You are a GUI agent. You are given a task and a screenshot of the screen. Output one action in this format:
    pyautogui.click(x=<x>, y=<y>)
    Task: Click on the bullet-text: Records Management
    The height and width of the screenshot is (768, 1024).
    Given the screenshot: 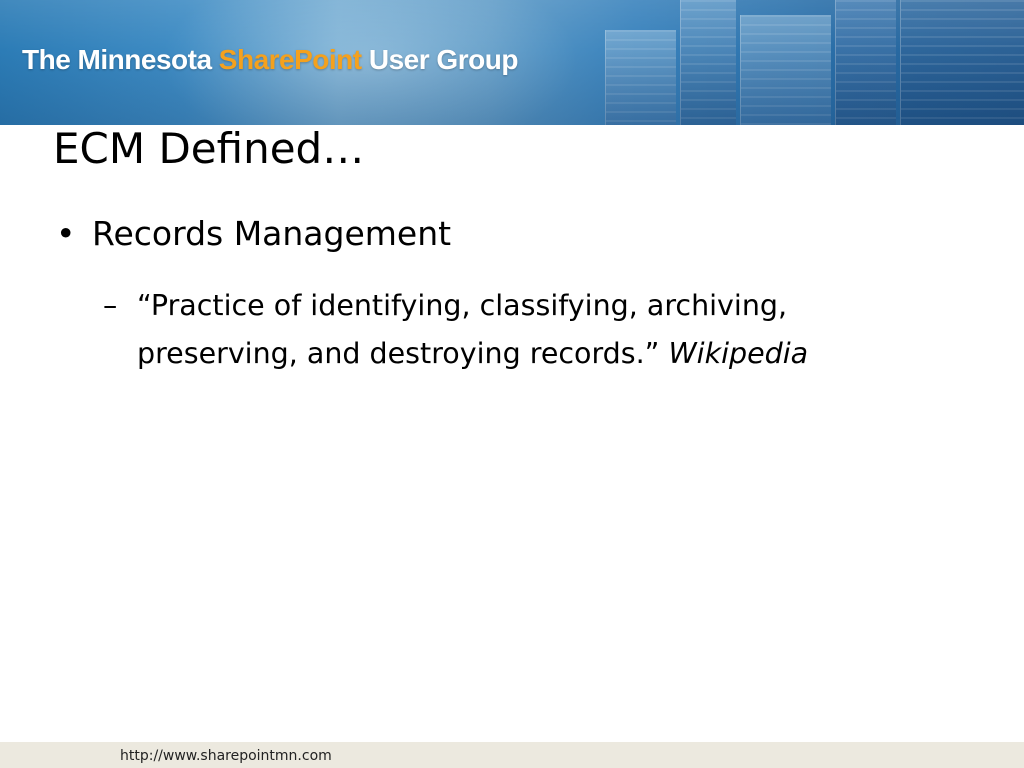 What is the action you would take?
    pyautogui.click(x=272, y=233)
    